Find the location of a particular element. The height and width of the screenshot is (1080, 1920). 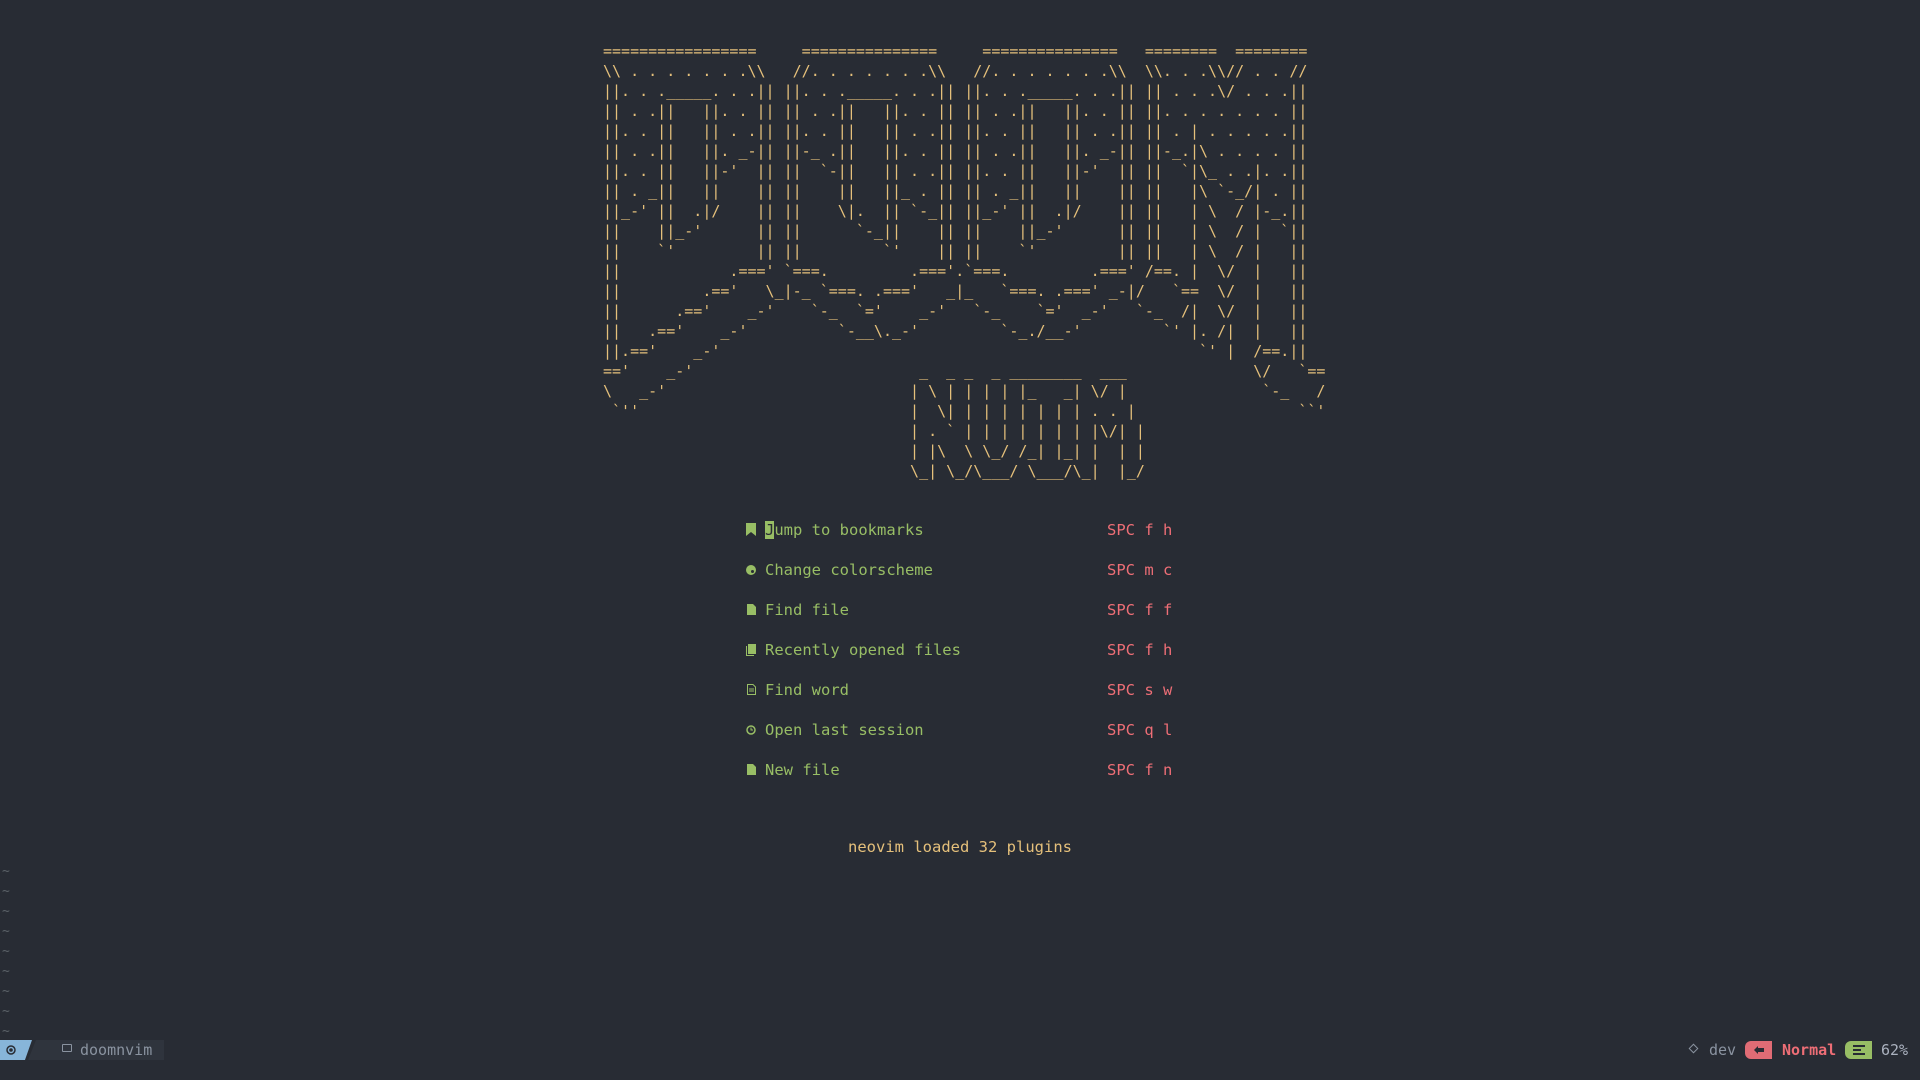

menu-item-change-colorscheme: Change colorscheme SPC m c is located at coordinates (961, 570).